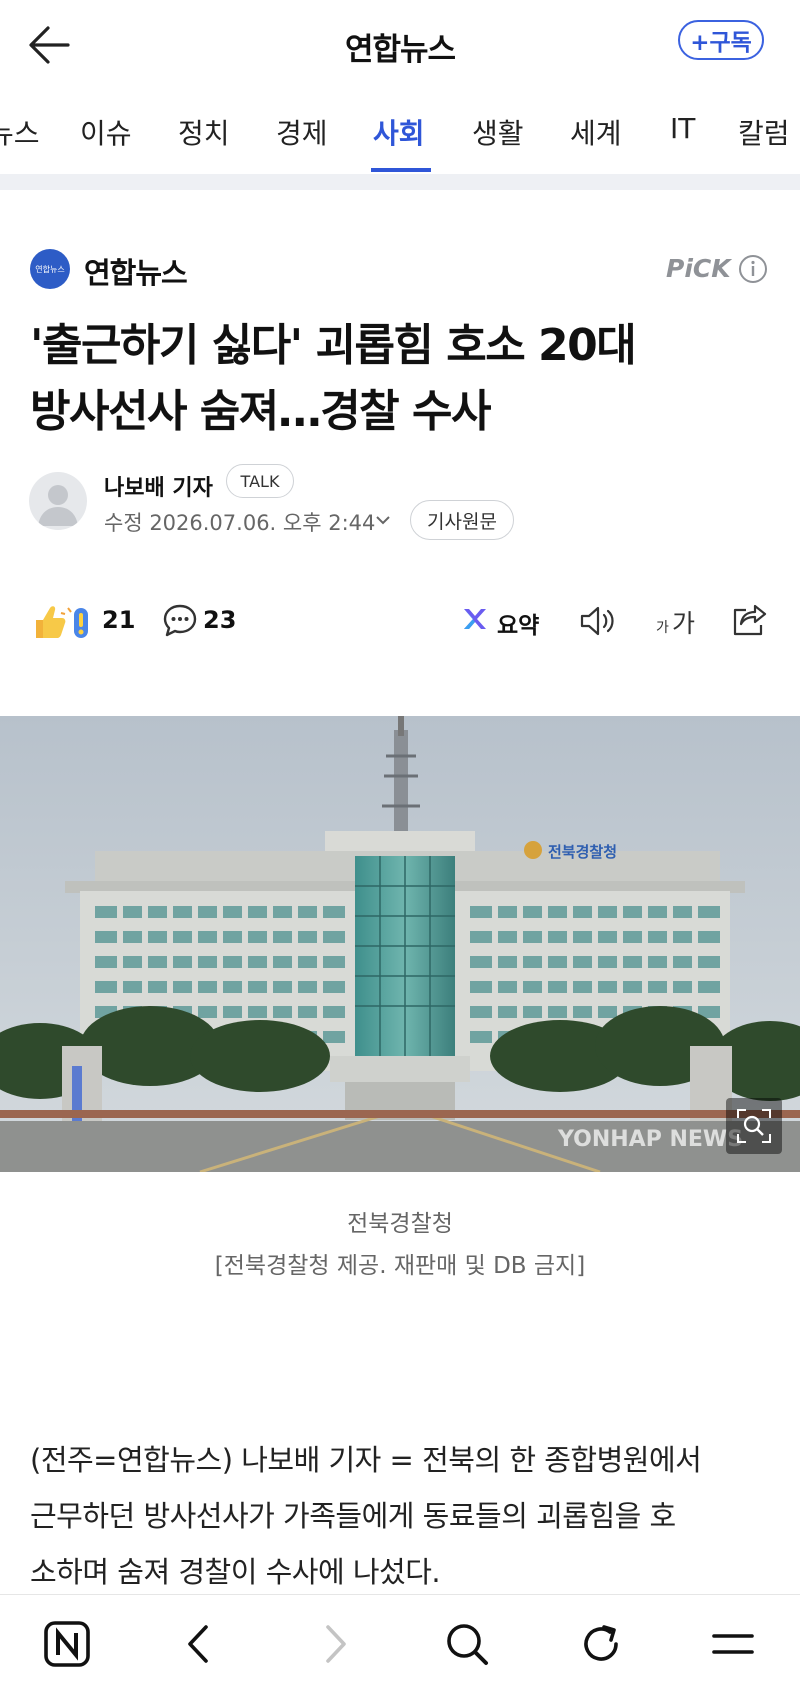  Describe the element at coordinates (180, 620) in the screenshot. I see `comment-icon` at that location.